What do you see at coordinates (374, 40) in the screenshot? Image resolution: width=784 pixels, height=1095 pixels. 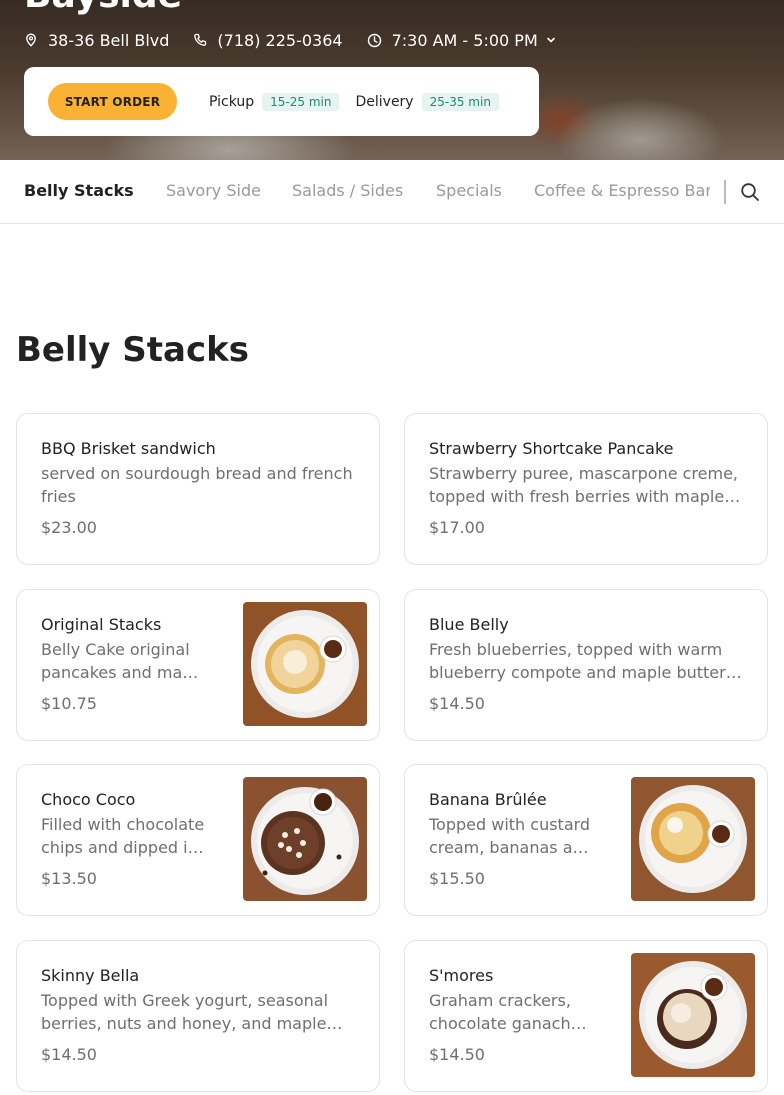 I see `clock-icon` at bounding box center [374, 40].